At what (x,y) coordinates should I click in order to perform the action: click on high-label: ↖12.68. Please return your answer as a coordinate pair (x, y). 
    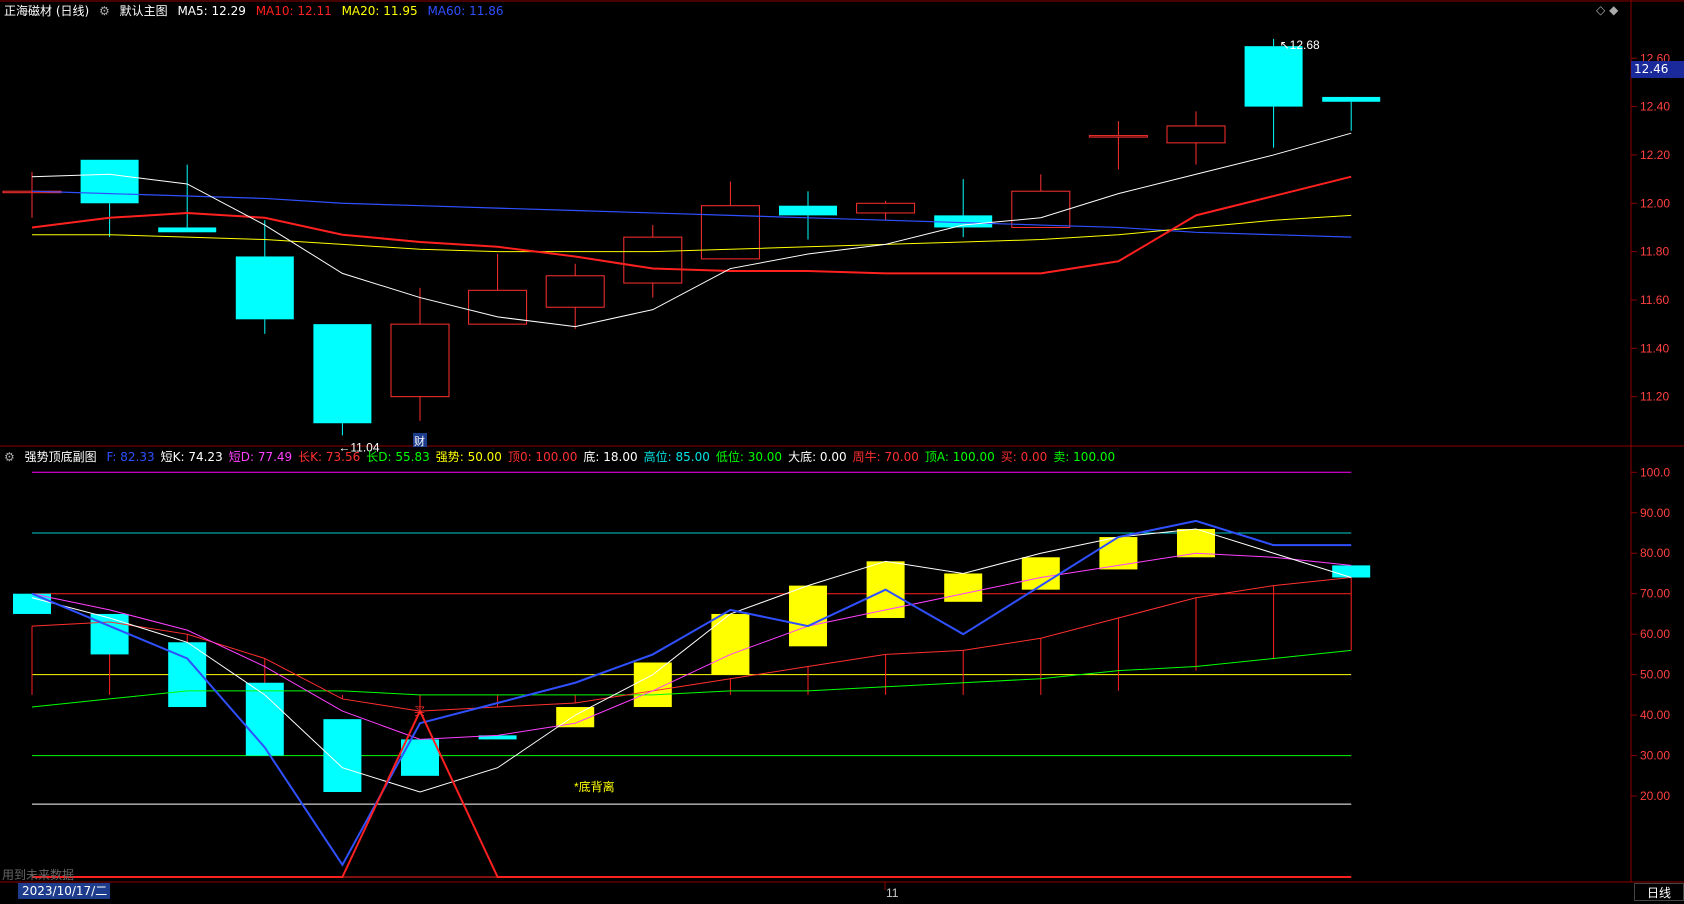
    Looking at the image, I should click on (1300, 45).